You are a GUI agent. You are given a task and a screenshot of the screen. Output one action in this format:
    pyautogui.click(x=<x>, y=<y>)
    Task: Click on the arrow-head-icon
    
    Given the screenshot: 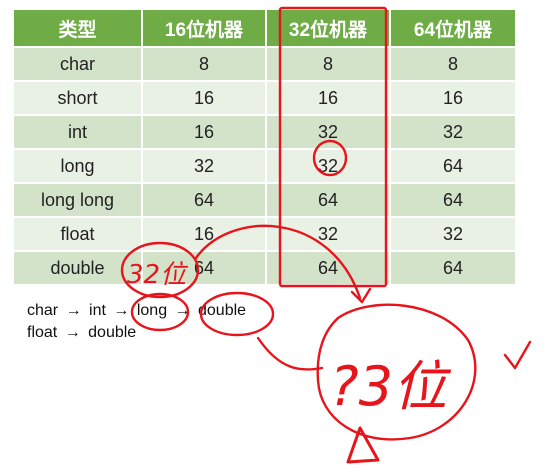 What is the action you would take?
    pyautogui.click(x=361, y=295)
    